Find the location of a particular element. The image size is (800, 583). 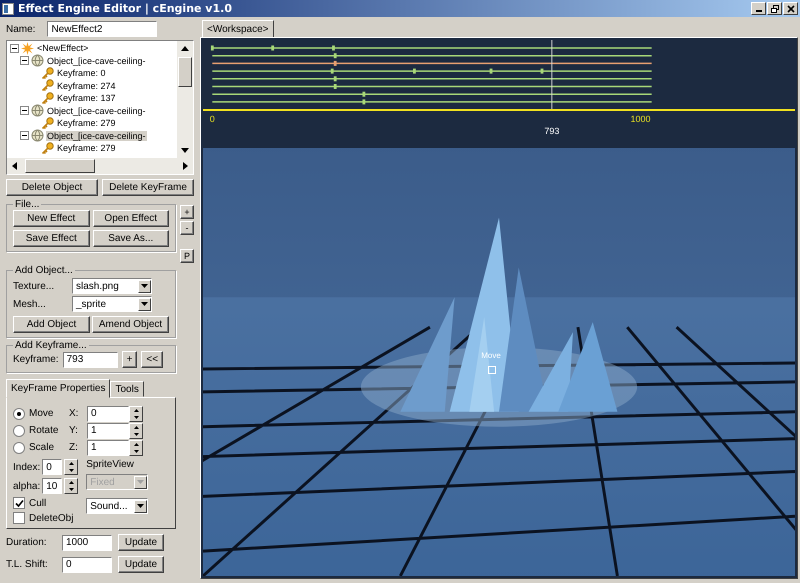

name-field: NewEffect2 is located at coordinates (102, 29).